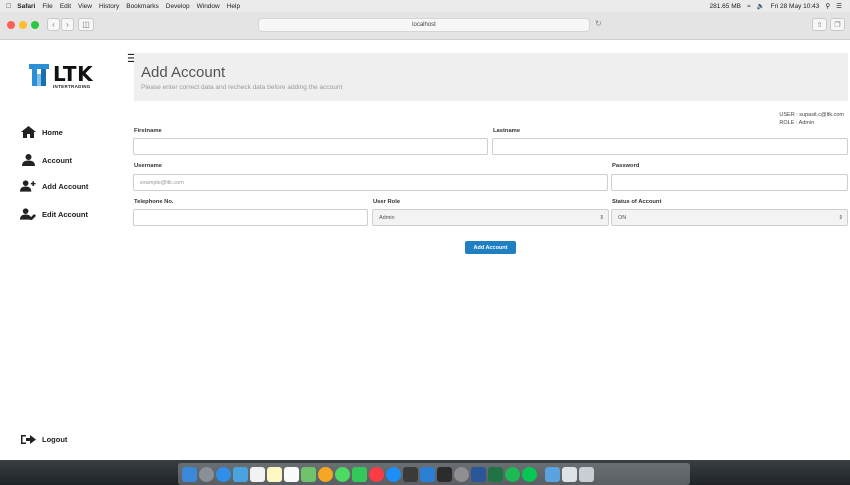  What do you see at coordinates (109, 6) in the screenshot?
I see `menu-history: History` at bounding box center [109, 6].